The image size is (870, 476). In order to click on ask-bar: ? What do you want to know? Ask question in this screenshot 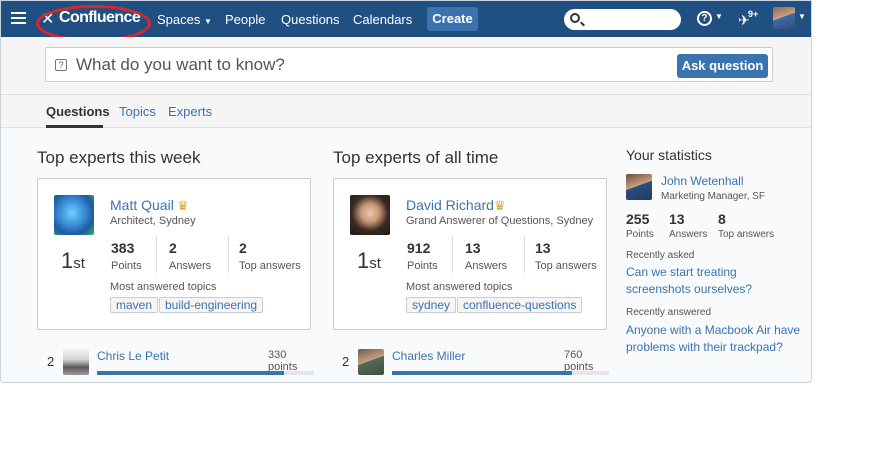, I will do `click(406, 66)`.